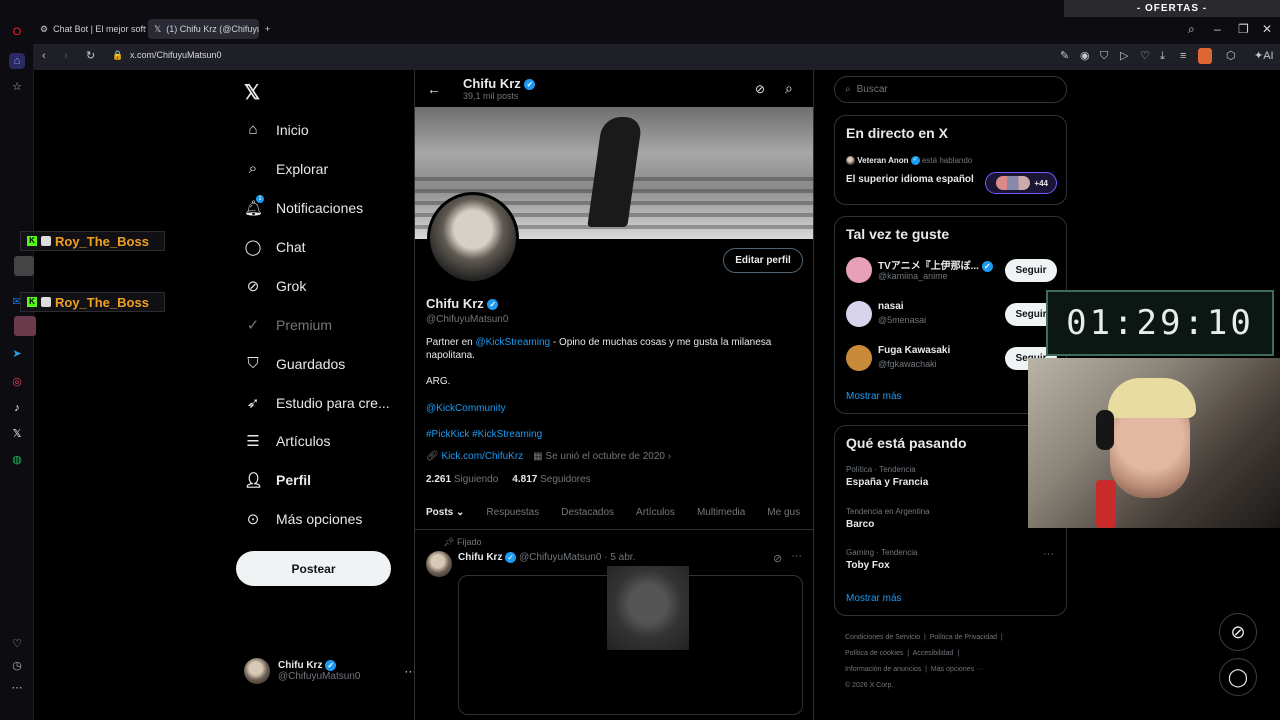 The width and height of the screenshot is (1280, 720). I want to click on footer-link: Más opciones ···, so click(957, 669).